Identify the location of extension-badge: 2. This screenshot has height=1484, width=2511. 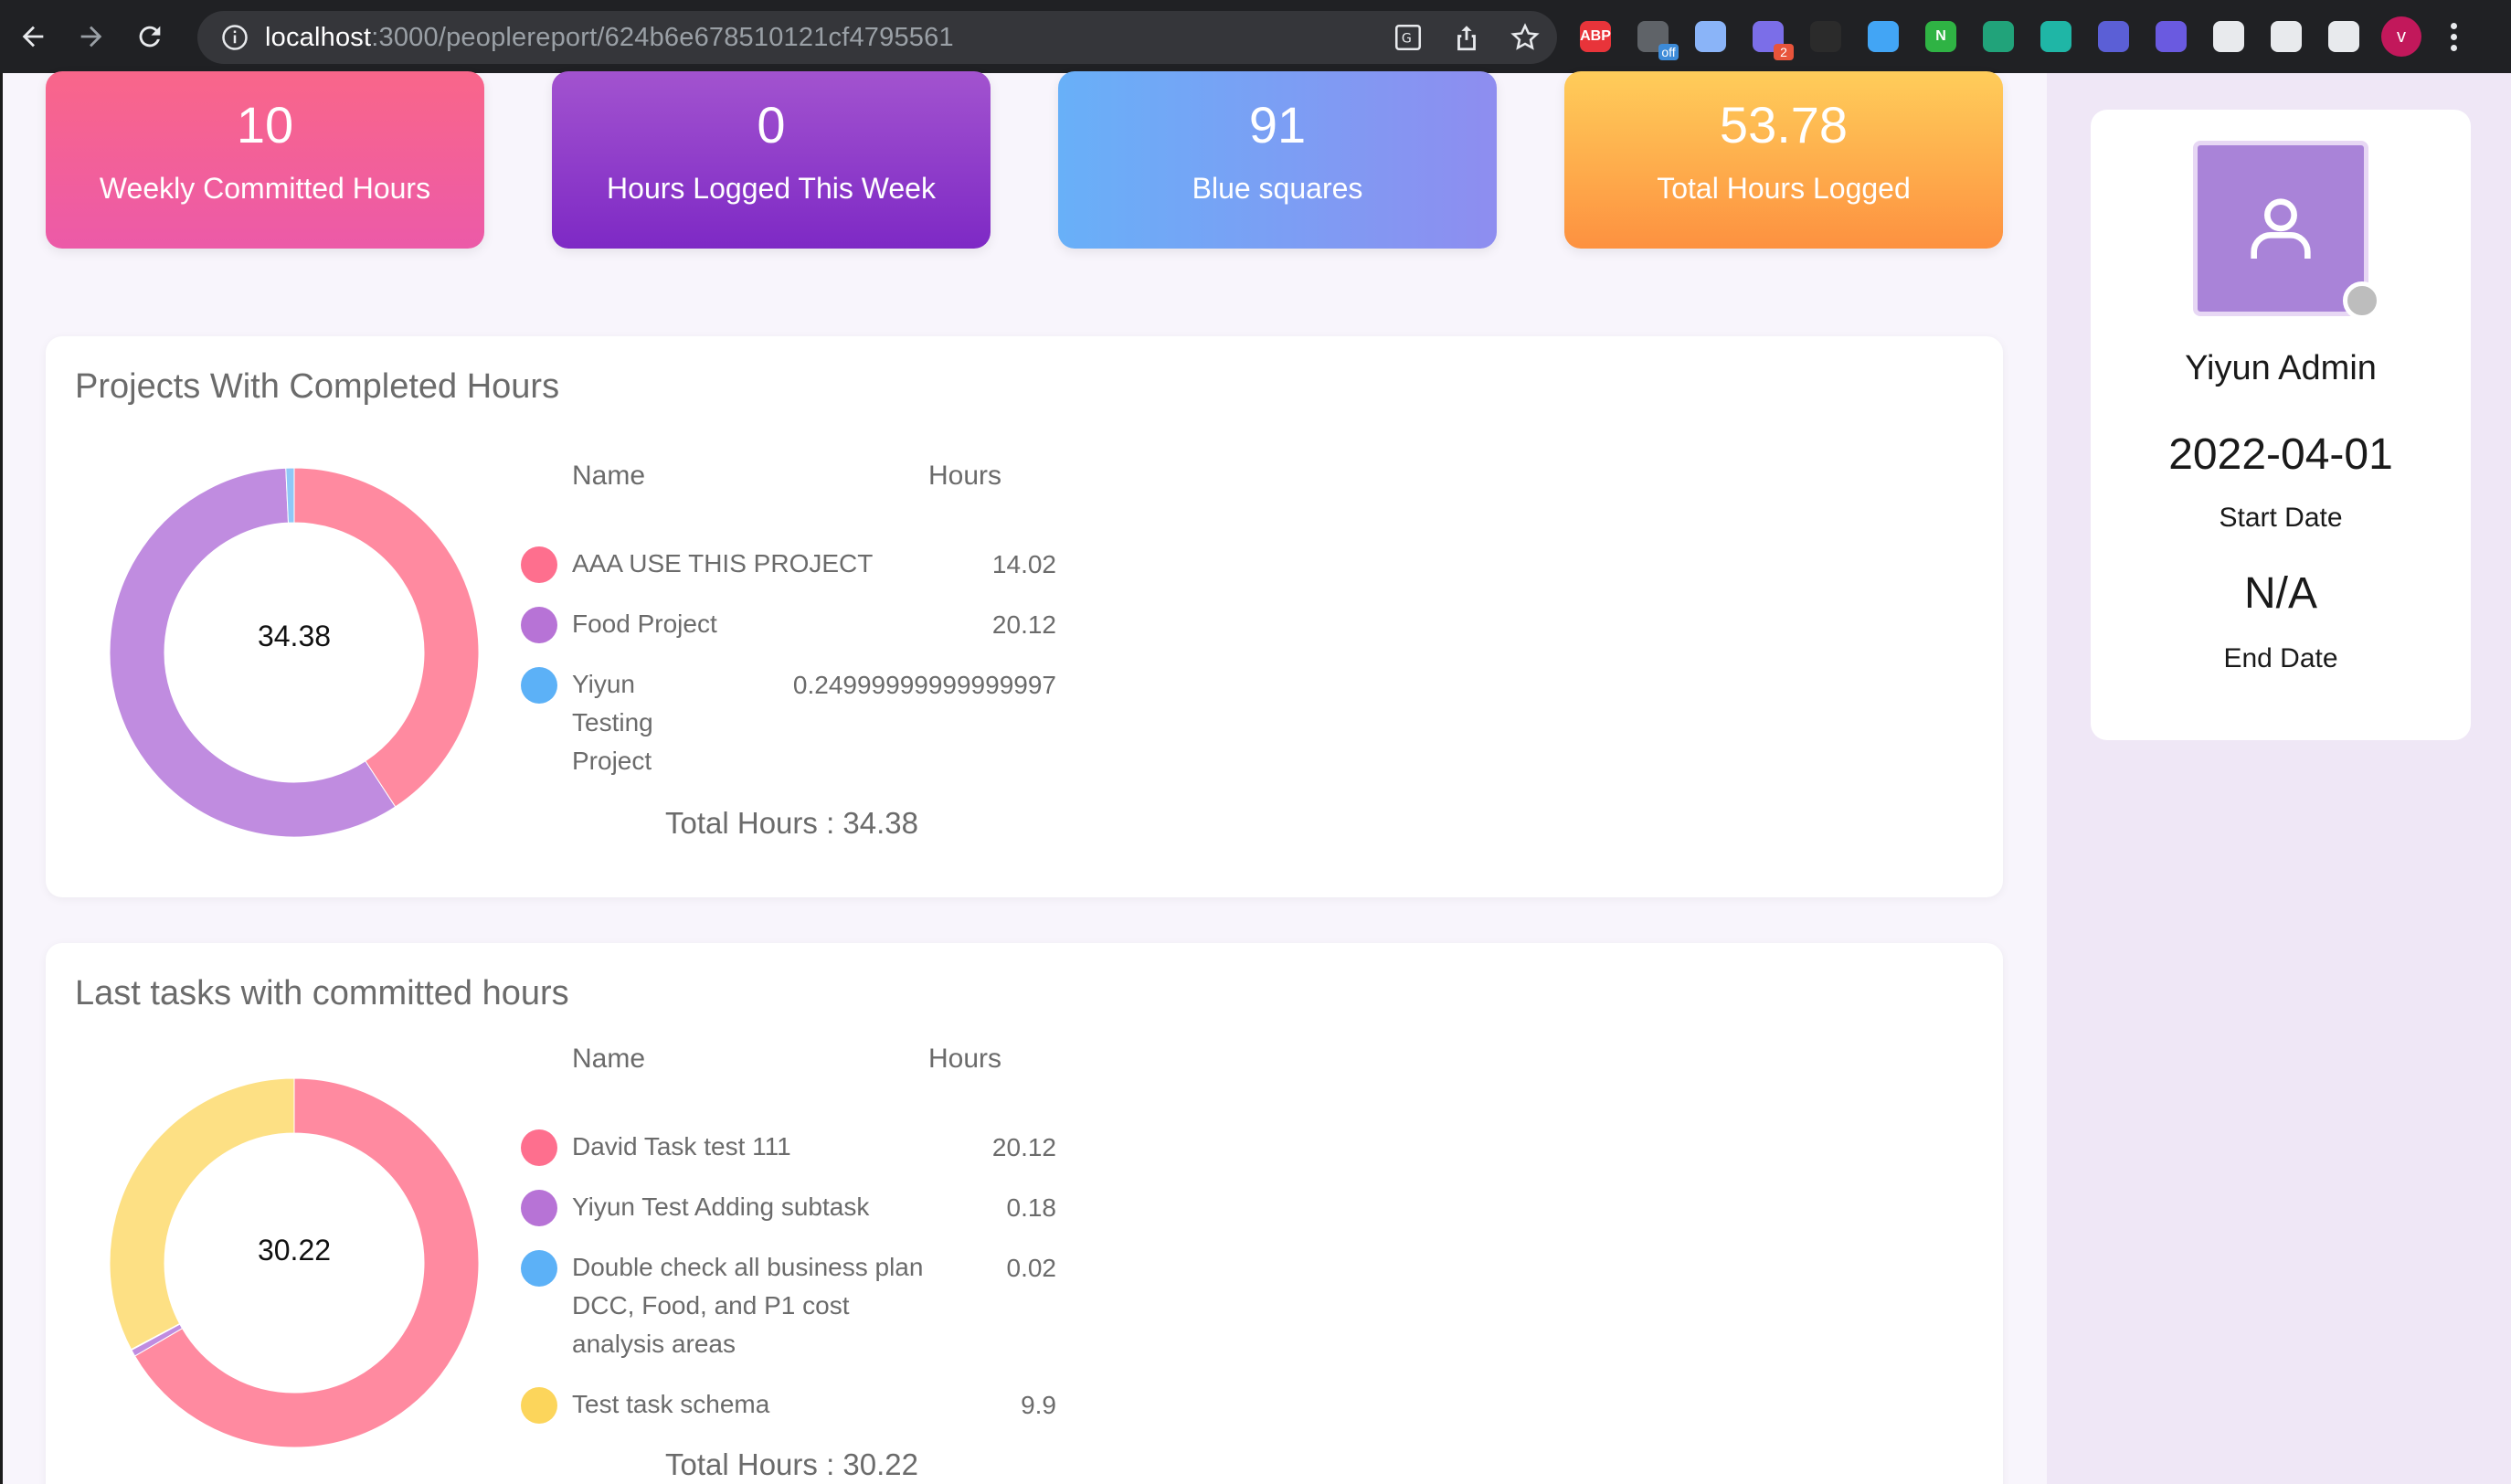
(1784, 52).